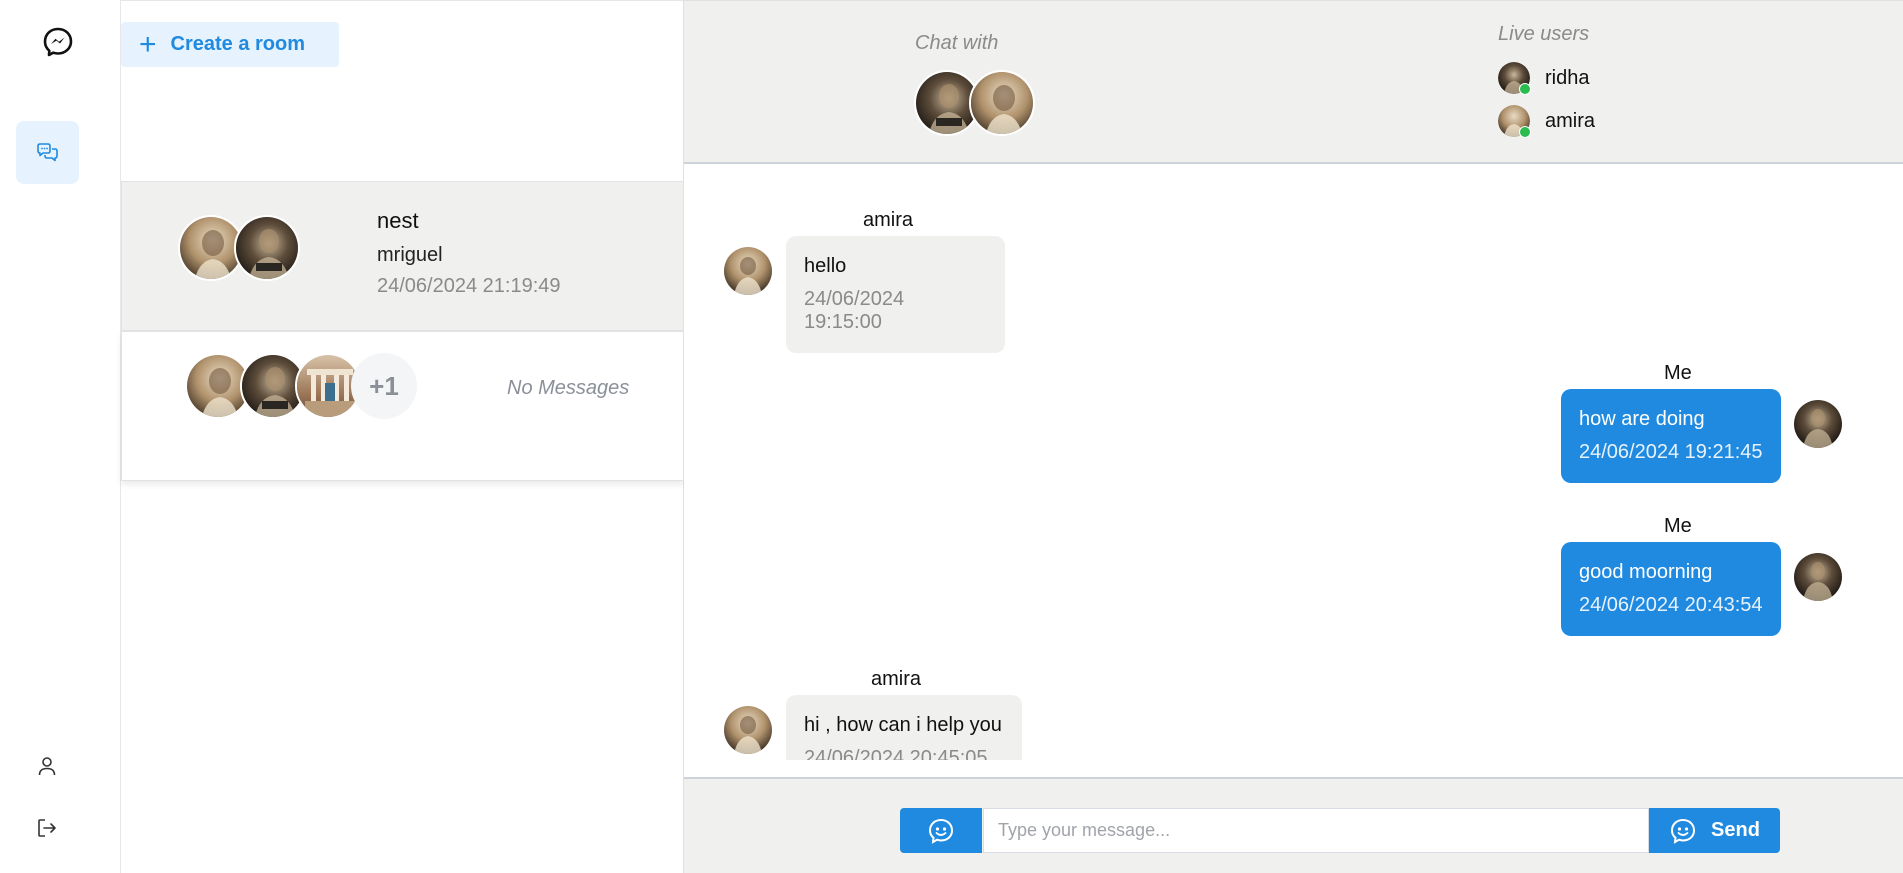 This screenshot has height=873, width=1903. Describe the element at coordinates (1683, 831) in the screenshot. I see `send-icon` at that location.